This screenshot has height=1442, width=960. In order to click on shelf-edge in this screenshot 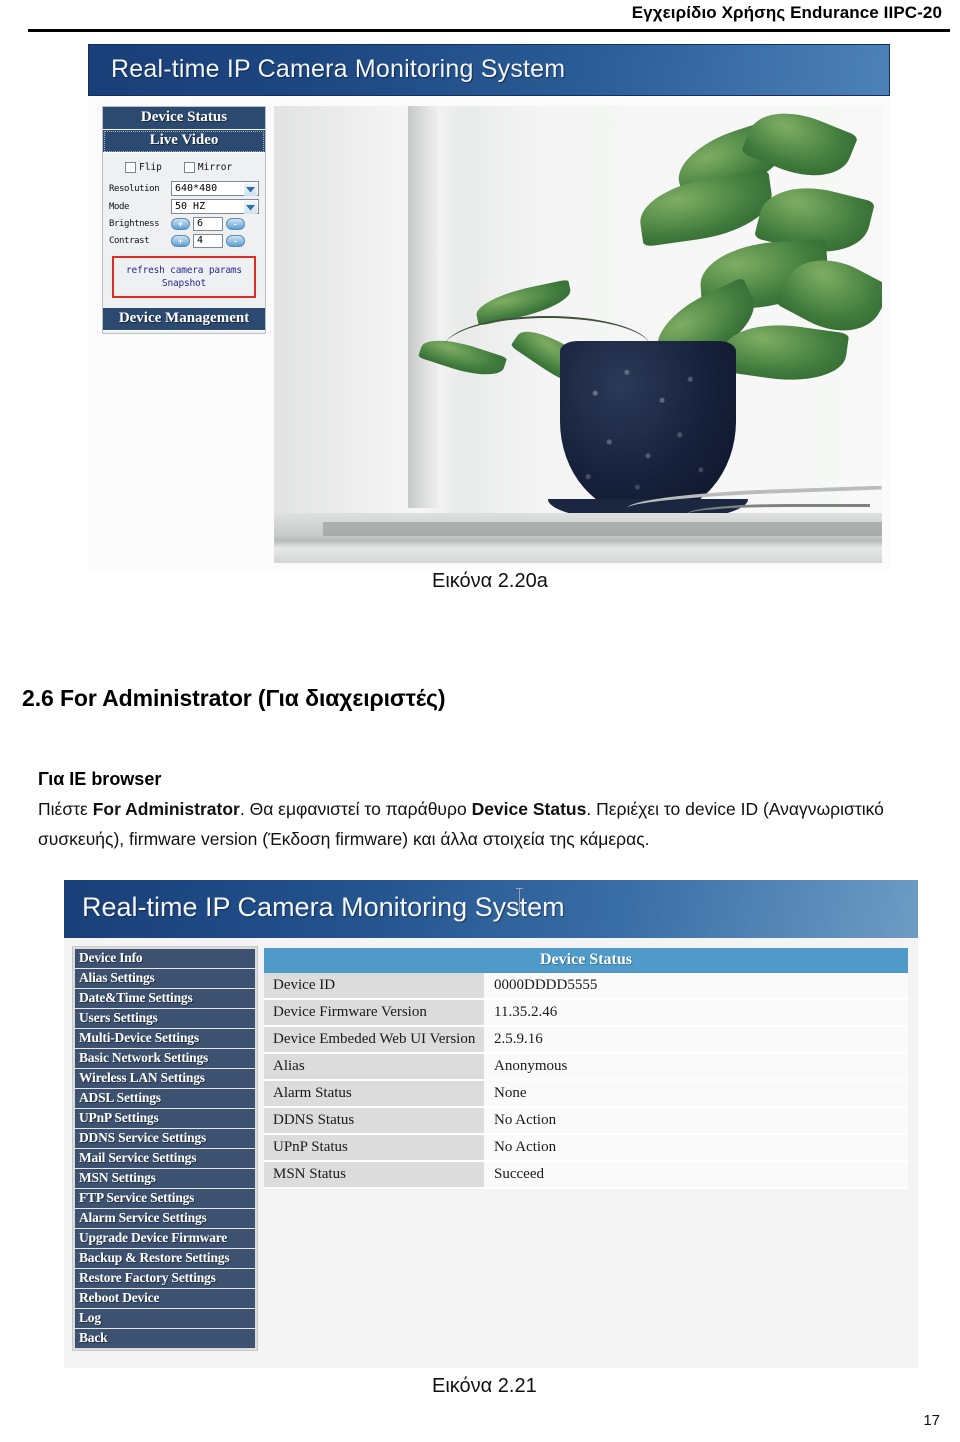, I will do `click(602, 528)`.